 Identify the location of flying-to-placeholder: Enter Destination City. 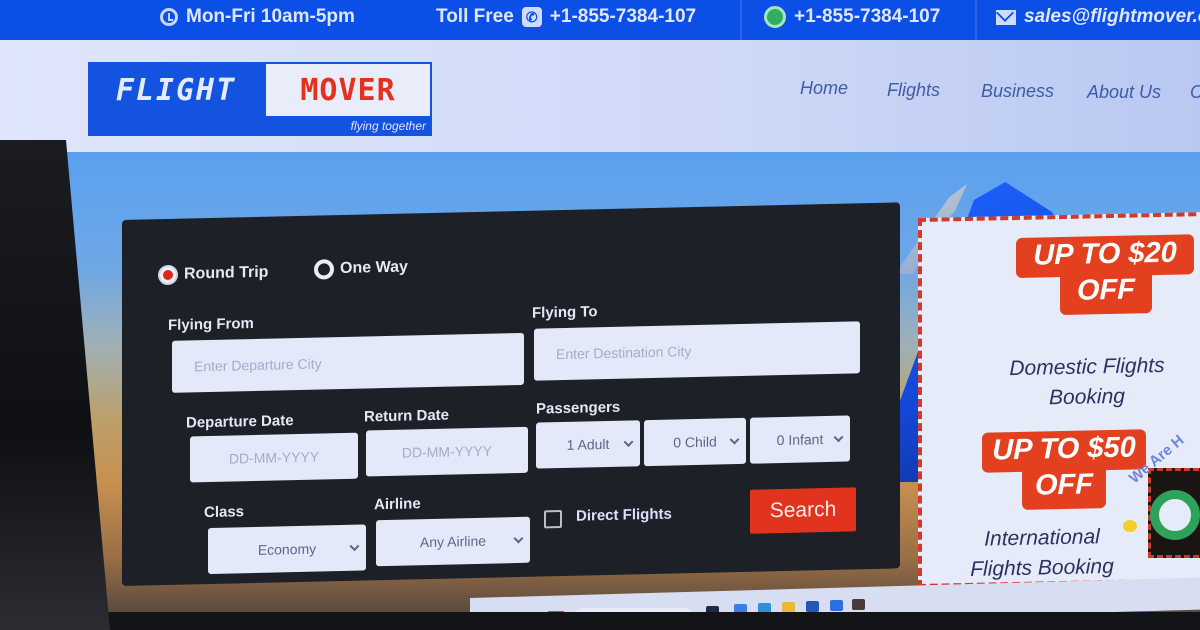
(624, 353).